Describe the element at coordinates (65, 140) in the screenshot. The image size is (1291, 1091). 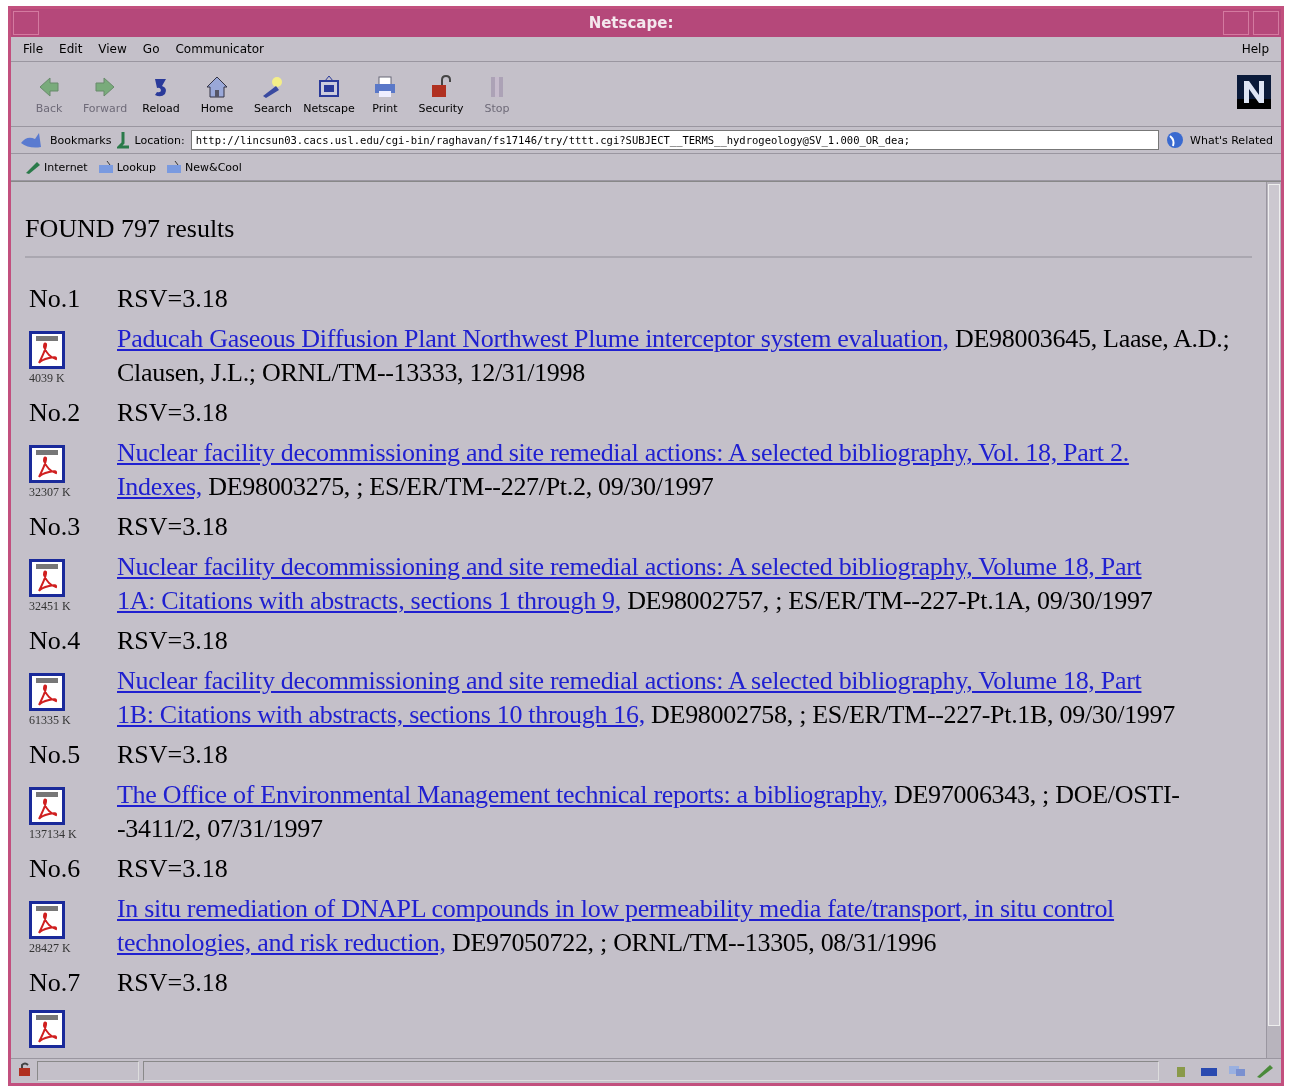
I see `bookmarks-button: Bookmarks` at that location.